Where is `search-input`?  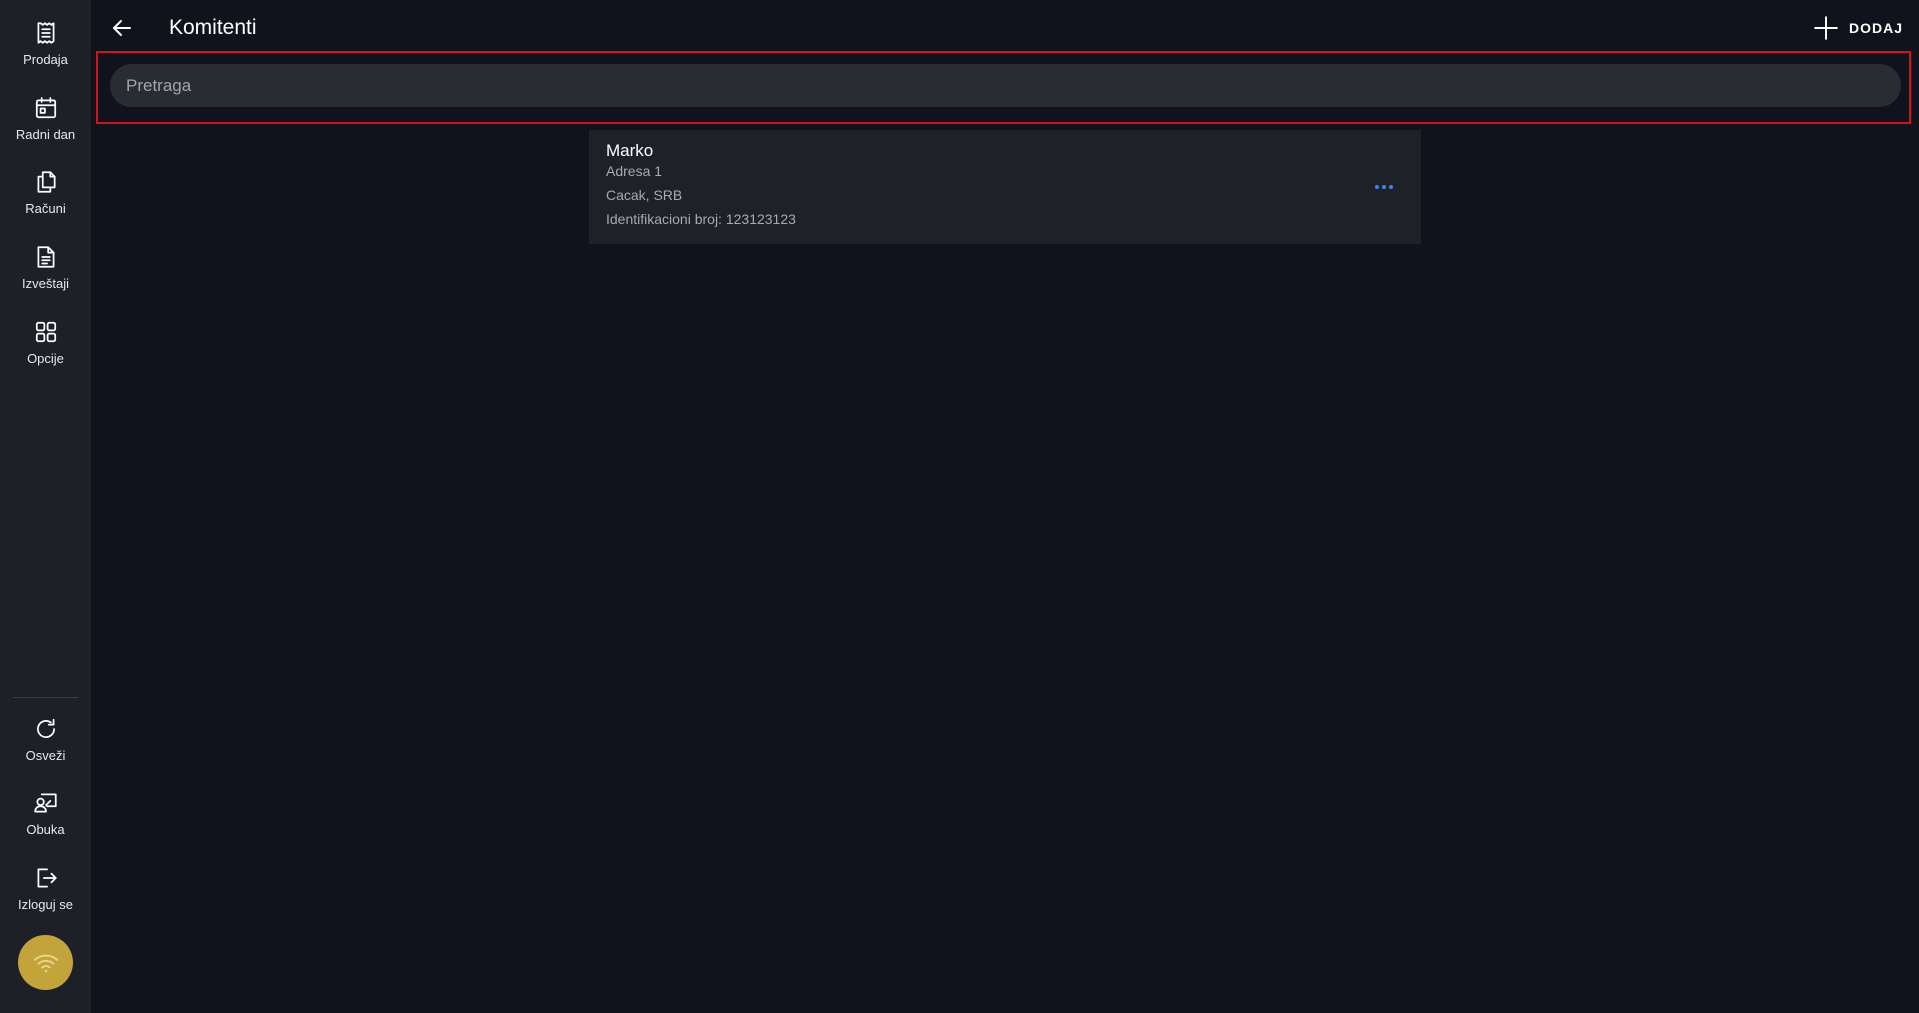
search-input is located at coordinates (1005, 85).